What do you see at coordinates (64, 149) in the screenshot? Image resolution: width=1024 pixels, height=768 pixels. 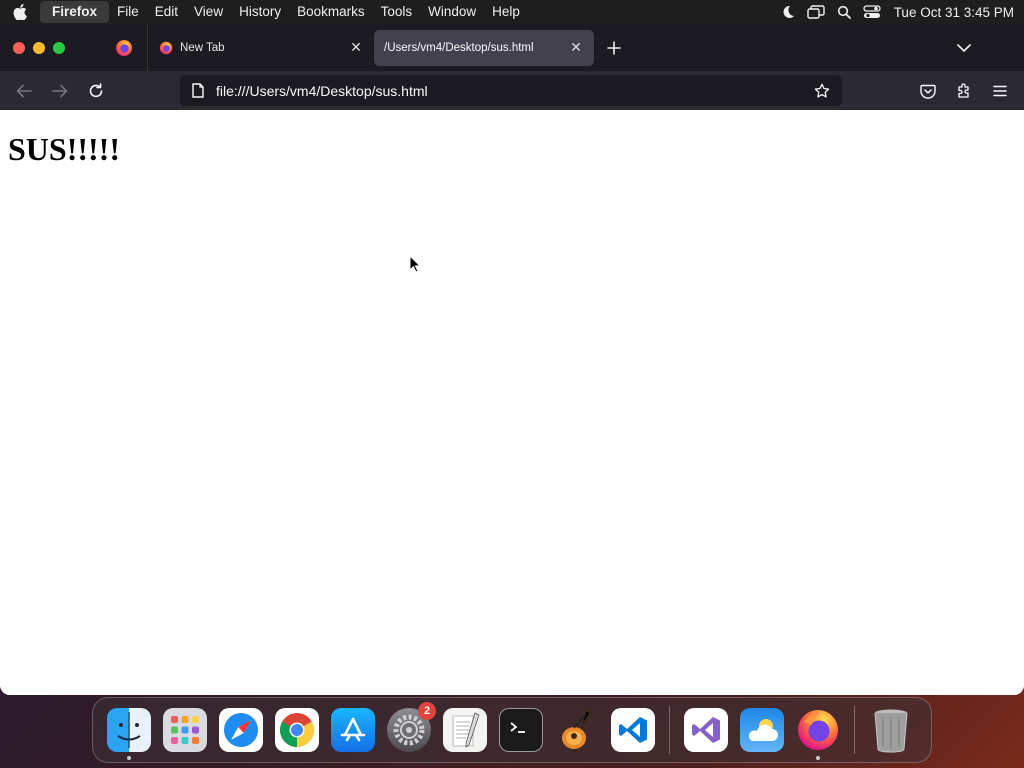 I see `page-heading: SUS!!!!!` at bounding box center [64, 149].